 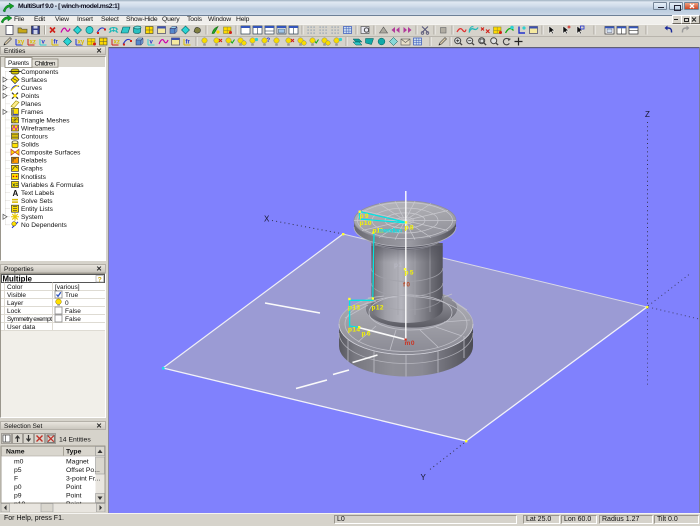 What do you see at coordinates (19, 63) in the screenshot?
I see `svg-text: Parents` at bounding box center [19, 63].